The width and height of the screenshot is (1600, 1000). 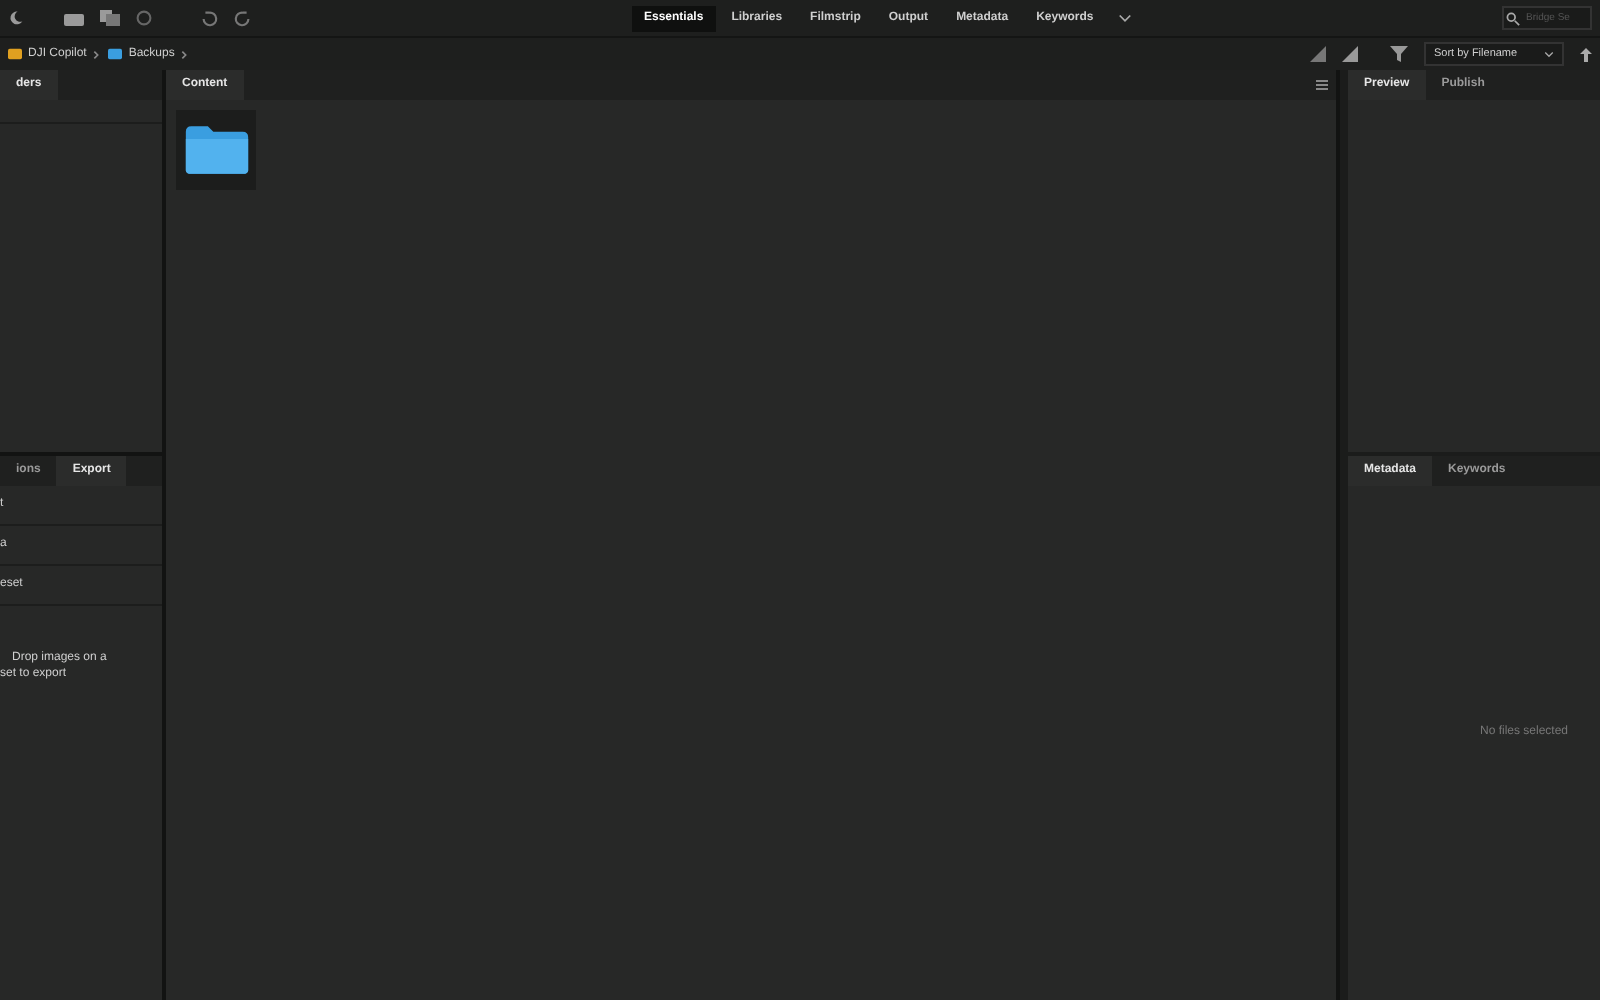 What do you see at coordinates (1586, 54) in the screenshot?
I see `sort-arrow-icon` at bounding box center [1586, 54].